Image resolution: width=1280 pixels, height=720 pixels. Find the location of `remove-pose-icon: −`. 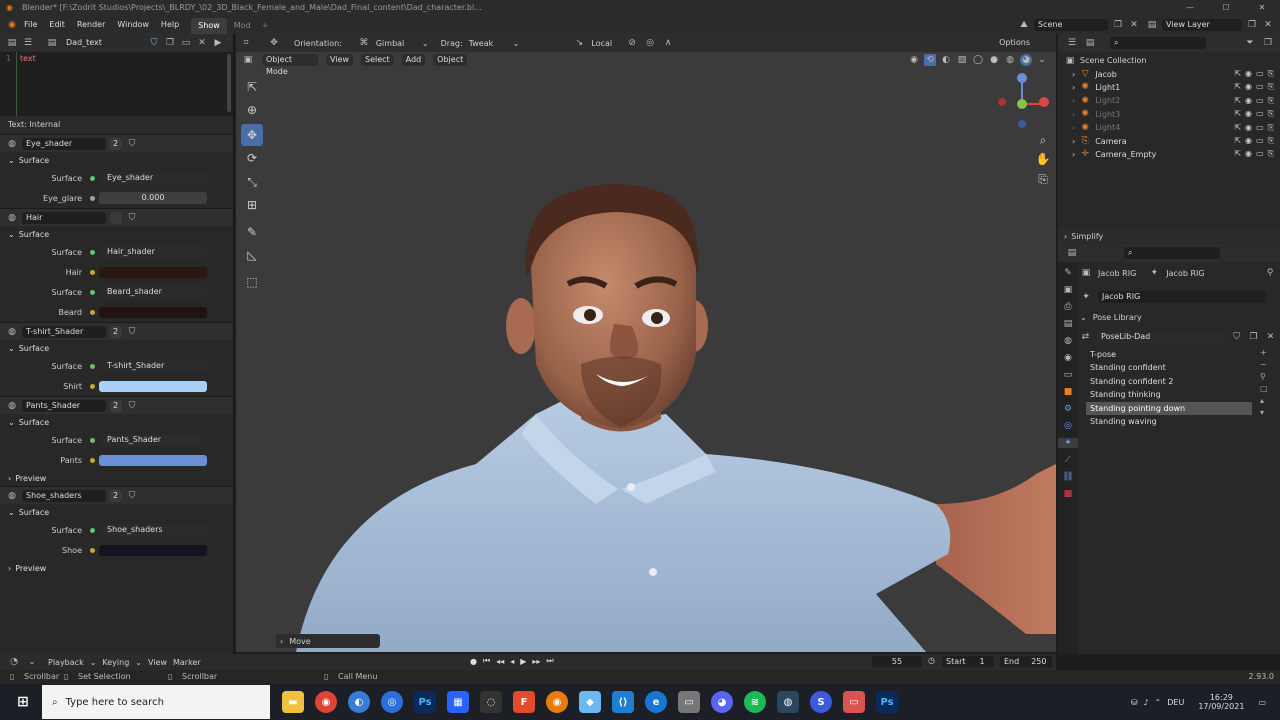

remove-pose-icon: − is located at coordinates (1264, 364).